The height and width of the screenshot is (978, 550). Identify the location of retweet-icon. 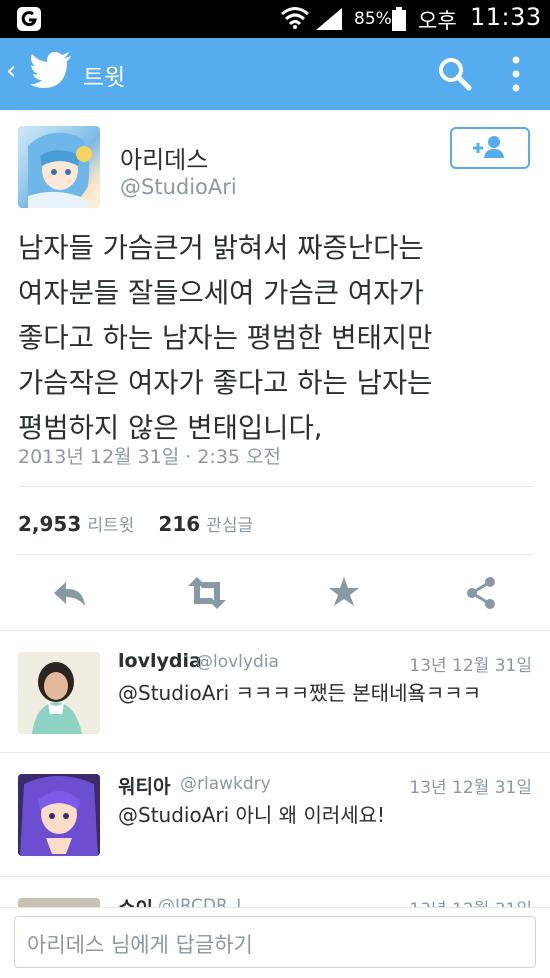
(207, 593).